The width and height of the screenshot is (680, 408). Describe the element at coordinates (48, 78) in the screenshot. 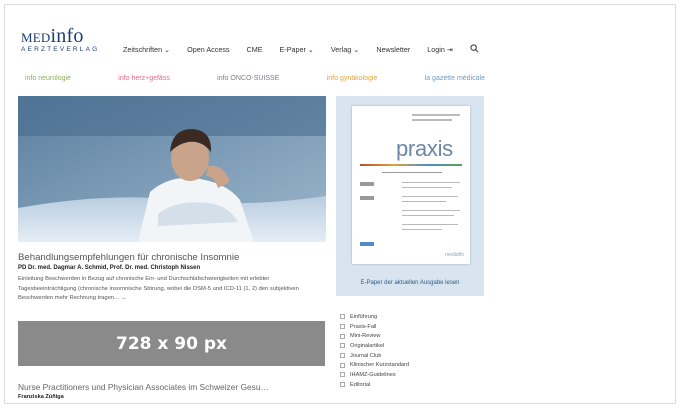

I see `partner-logo-neurologie: info neurologie` at that location.